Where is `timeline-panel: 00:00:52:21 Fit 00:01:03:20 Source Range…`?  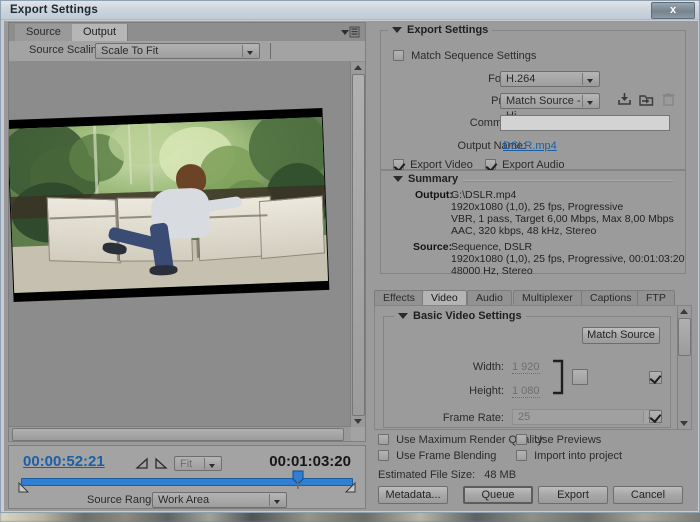 timeline-panel: 00:00:52:21 Fit 00:01:03:20 Source Range… is located at coordinates (187, 477).